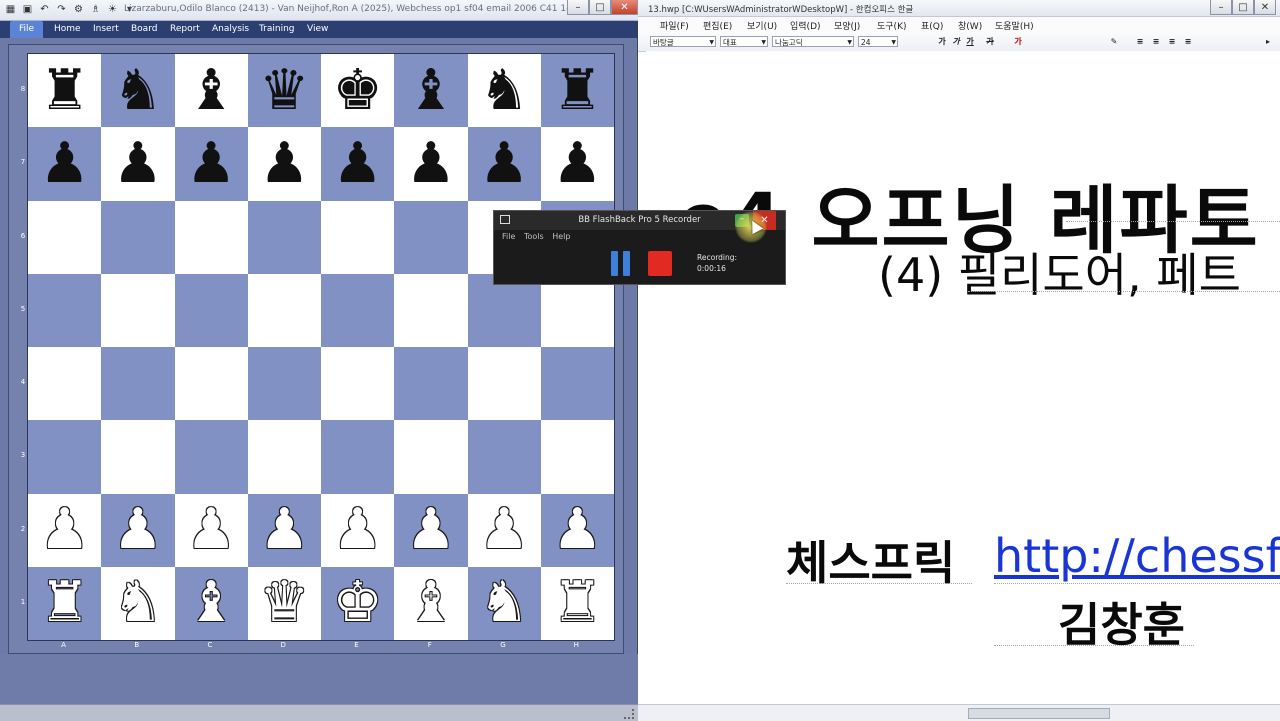  Describe the element at coordinates (932, 25) in the screenshot. I see `menu-table: 표(Q)` at that location.